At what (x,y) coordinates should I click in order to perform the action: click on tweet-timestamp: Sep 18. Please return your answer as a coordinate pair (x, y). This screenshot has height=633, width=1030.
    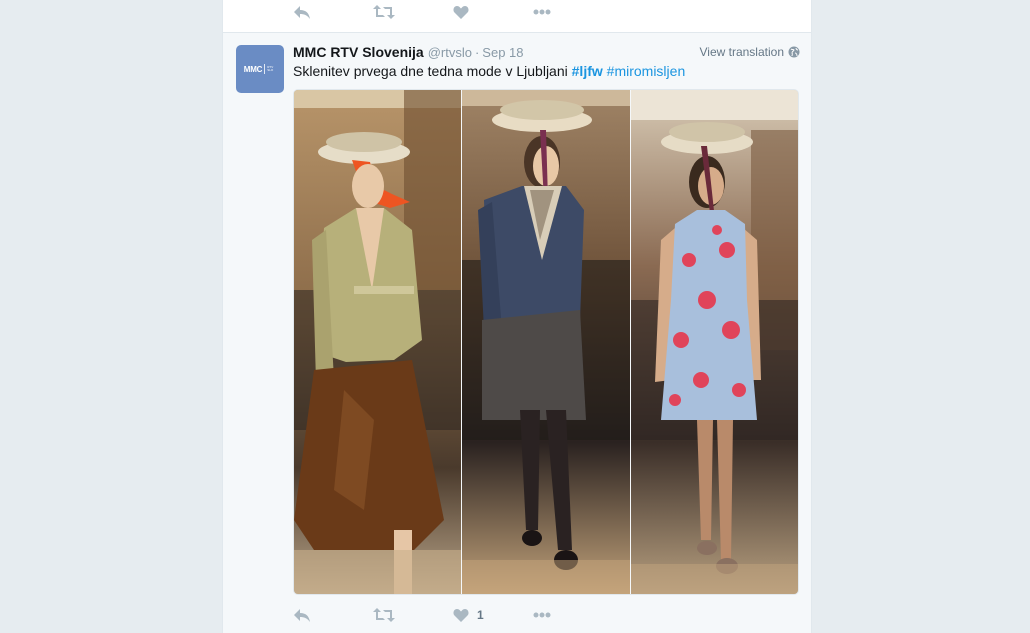
    Looking at the image, I should click on (502, 52).